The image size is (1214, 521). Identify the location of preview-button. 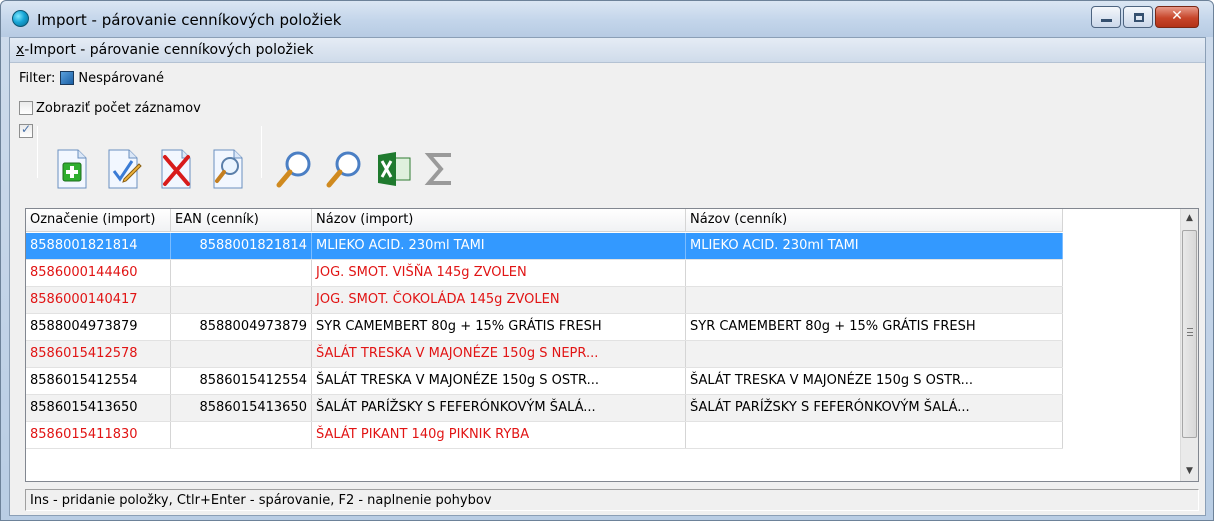
(228, 169).